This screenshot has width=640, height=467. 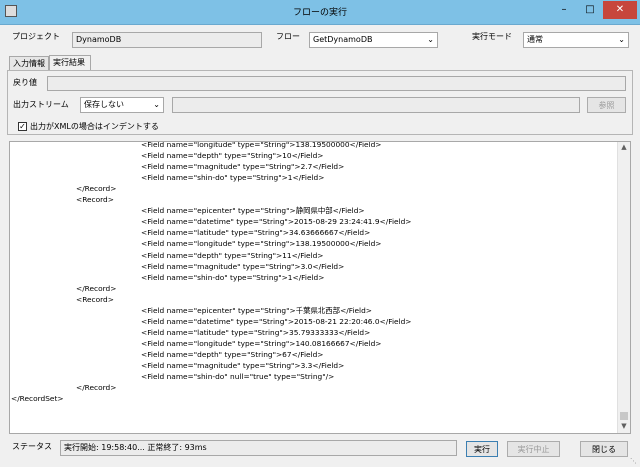 What do you see at coordinates (104, 104) in the screenshot?
I see `output-stream-value: 保存しない` at bounding box center [104, 104].